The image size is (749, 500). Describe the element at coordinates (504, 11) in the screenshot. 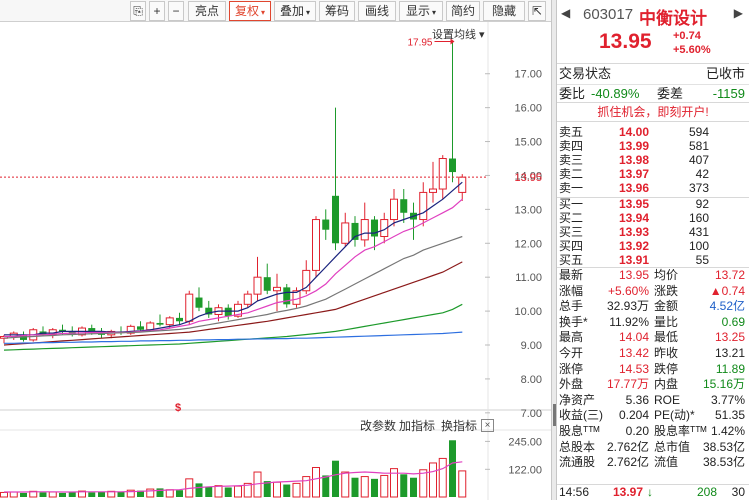

I see `hide-button: 隐藏` at that location.